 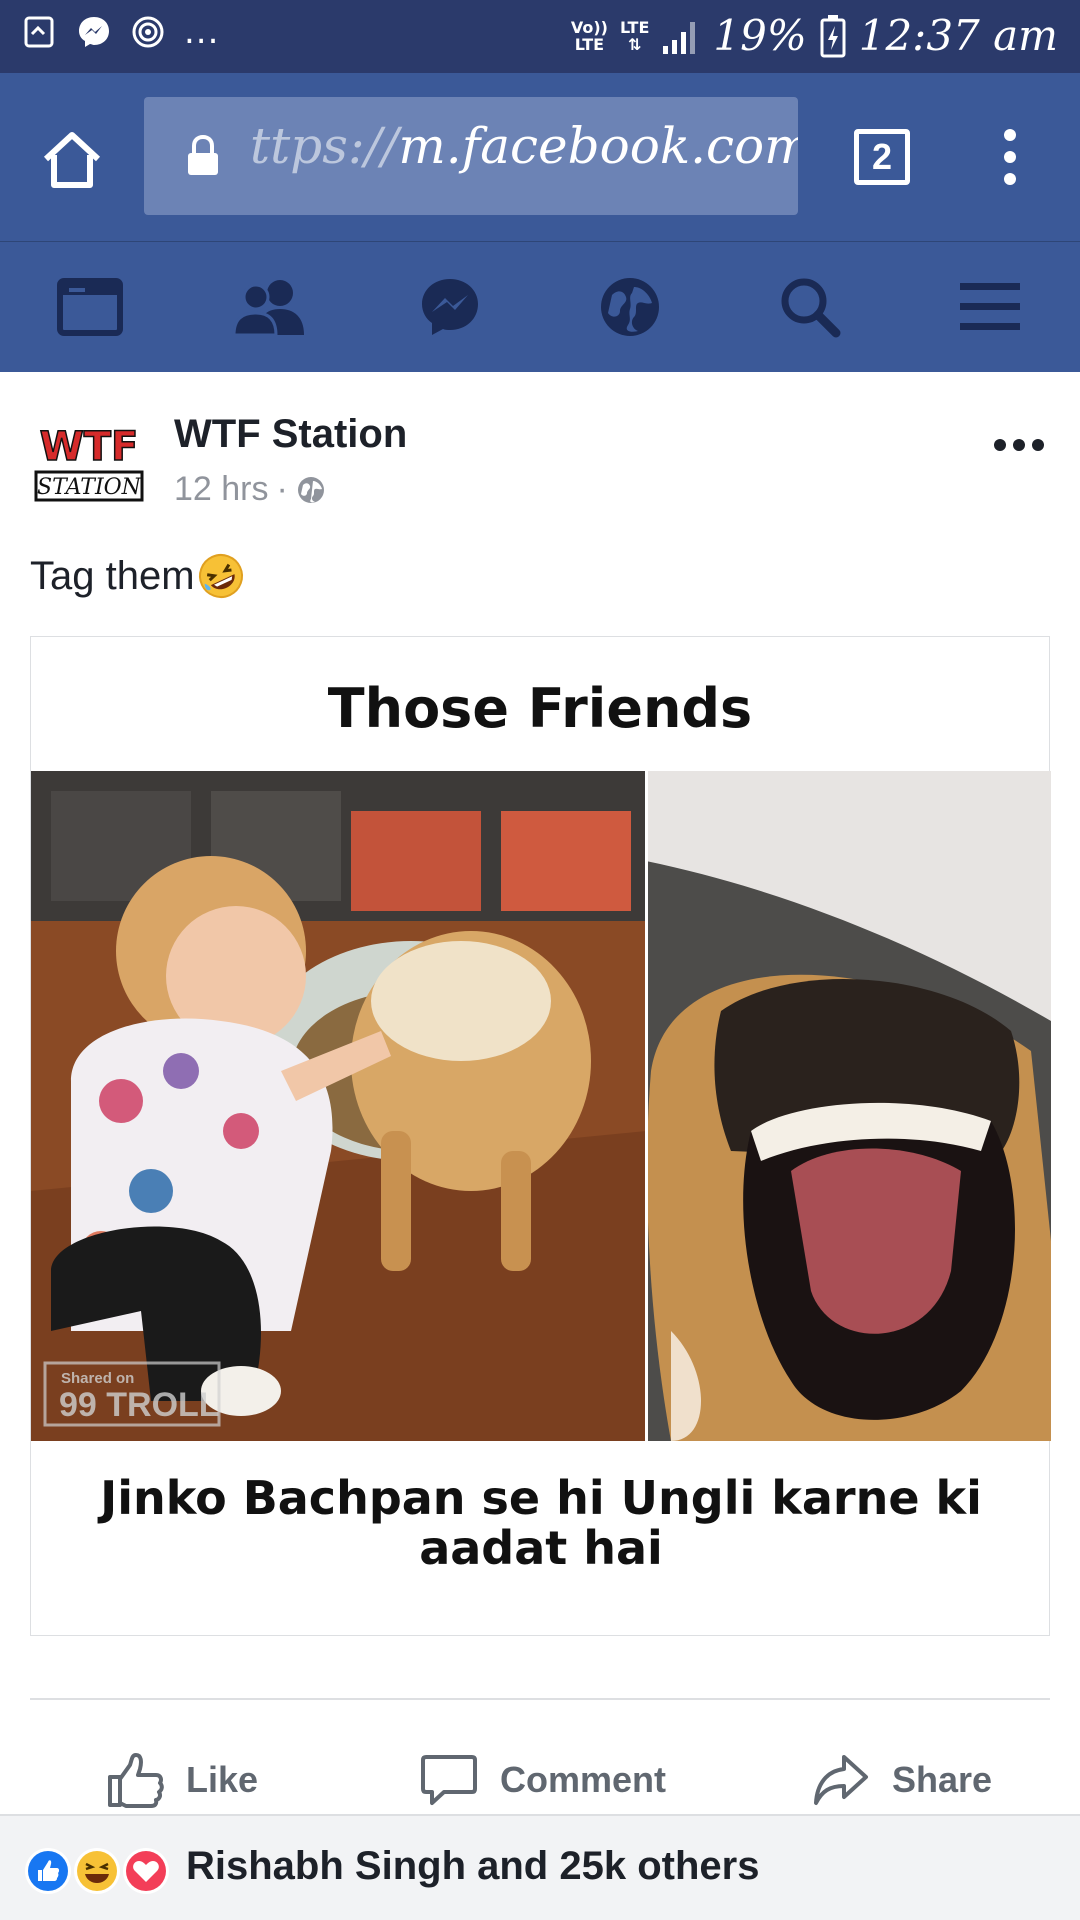 I want to click on menu-tab, so click(x=990, y=307).